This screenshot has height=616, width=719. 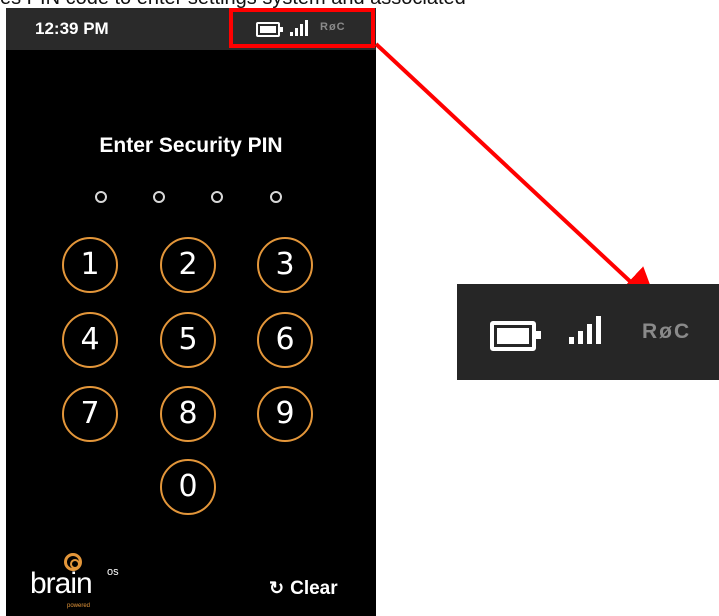 What do you see at coordinates (277, 588) in the screenshot?
I see `refresh-icon: ↻` at bounding box center [277, 588].